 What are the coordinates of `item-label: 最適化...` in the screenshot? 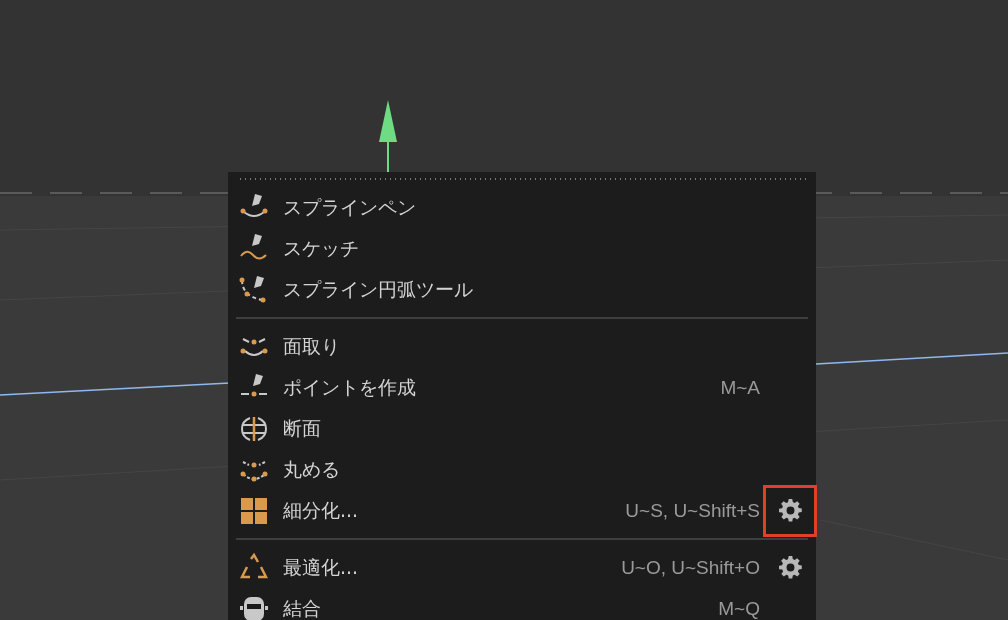 It's located at (321, 567).